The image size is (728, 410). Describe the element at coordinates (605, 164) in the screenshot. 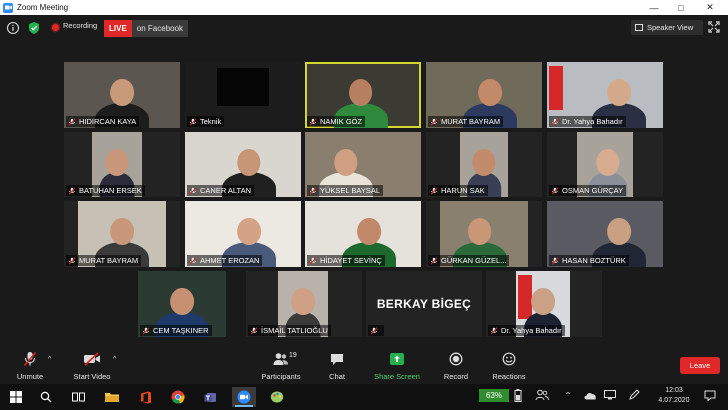

I see `participant-tile: OSMAN GÜRÇAY` at that location.